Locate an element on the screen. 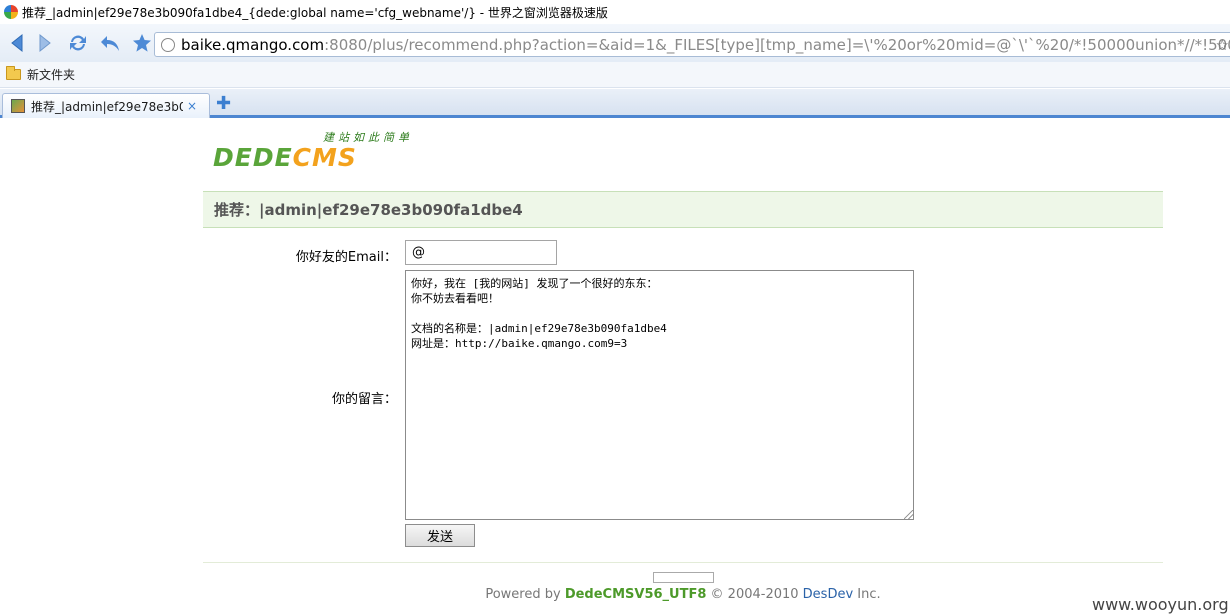 This screenshot has height=614, width=1230. tab-strip: 推荐_|admin|ef29e78e3b09 × is located at coordinates (615, 103).